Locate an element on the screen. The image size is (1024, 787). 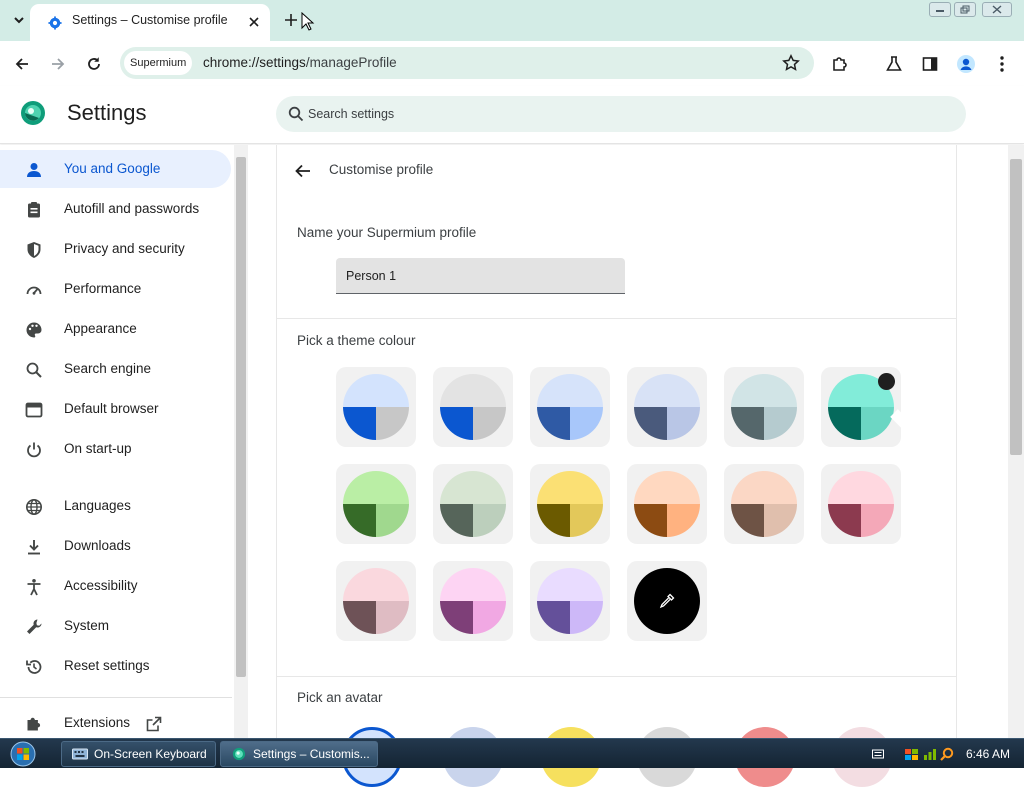
side-panel-button is located at coordinates (930, 64).